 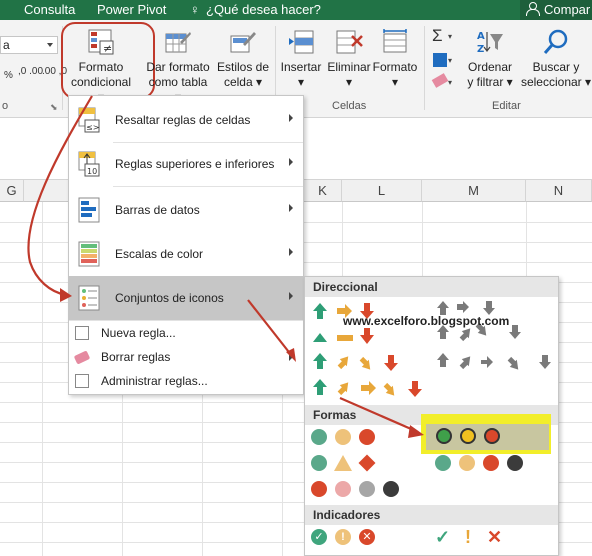 What do you see at coordinates (60, 196) in the screenshot?
I see `annotation-arrow-curve` at bounding box center [60, 196].